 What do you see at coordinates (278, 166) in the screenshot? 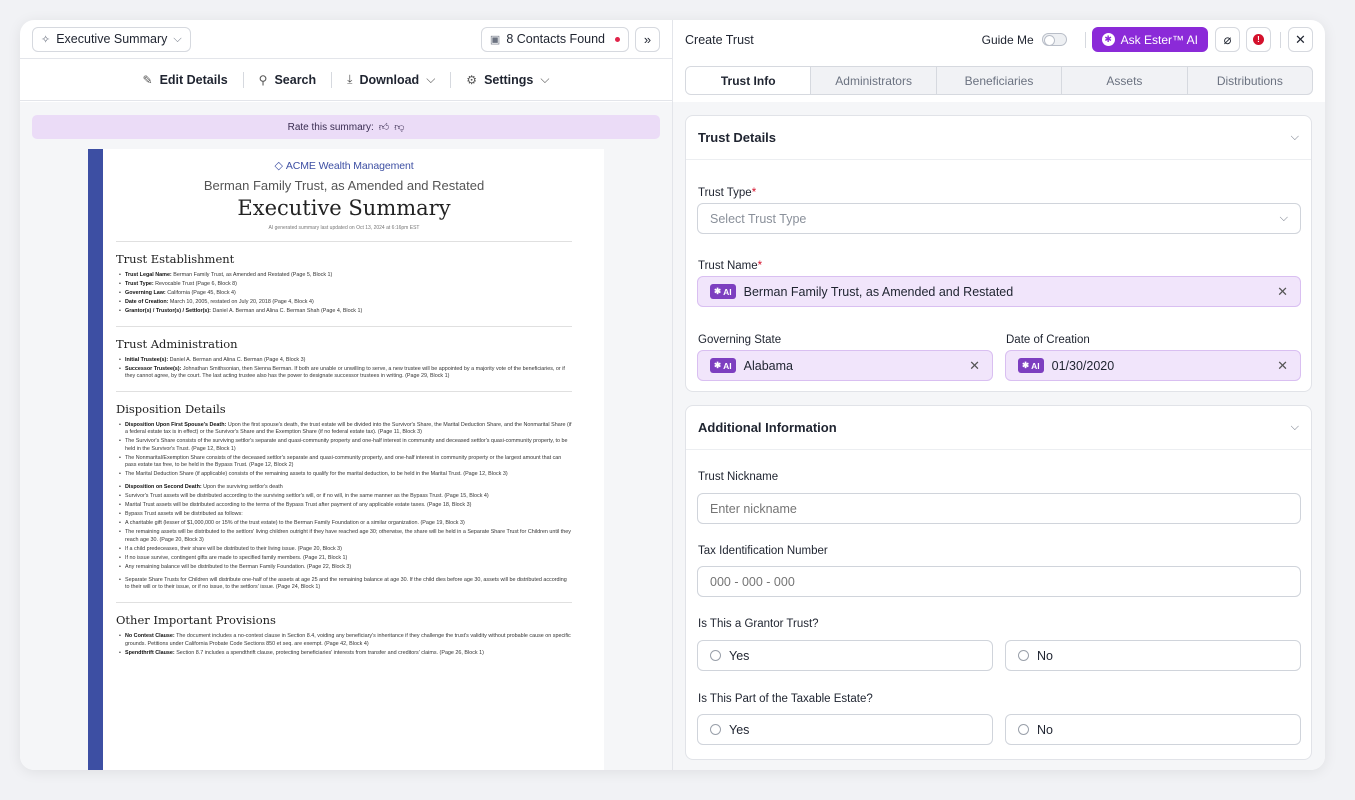
I see `diamond-logo-icon: ◇` at bounding box center [278, 166].